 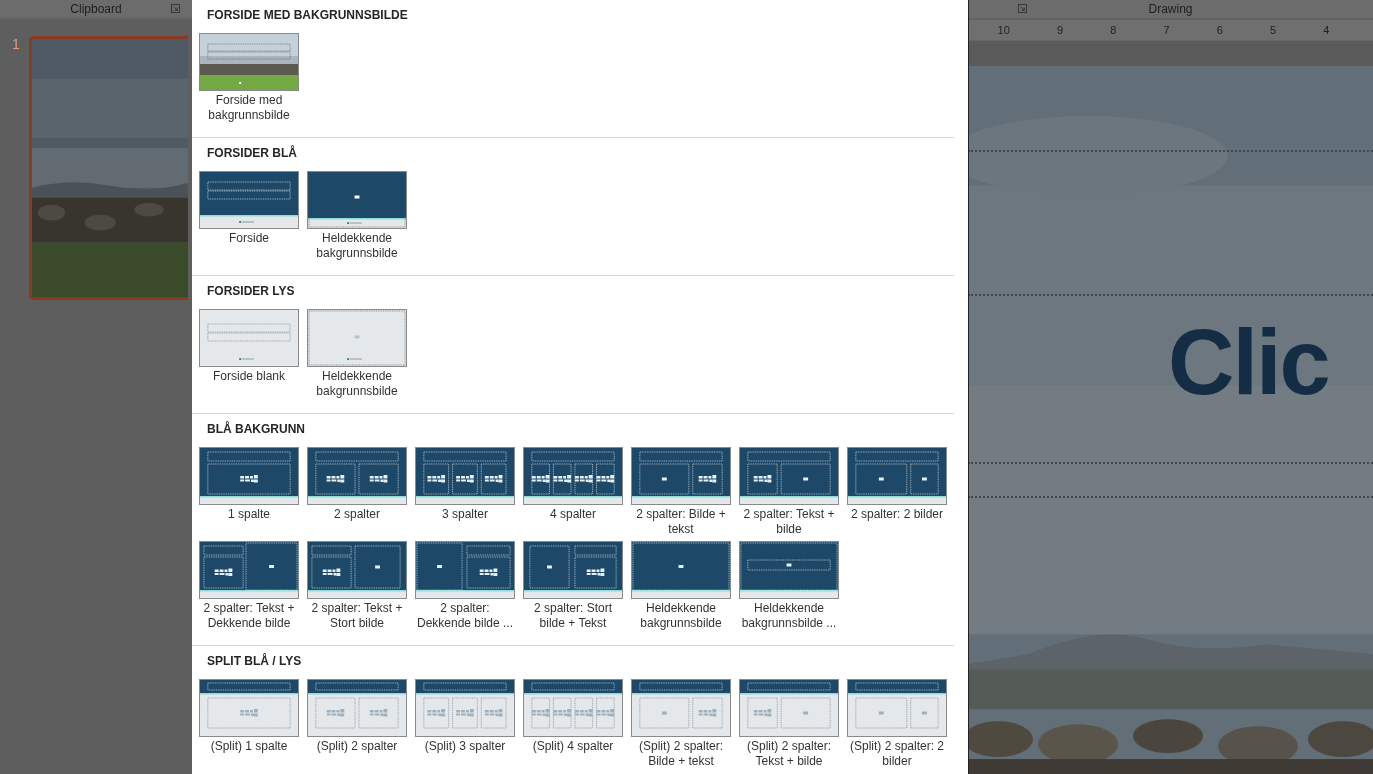 What do you see at coordinates (1170, 9) in the screenshot?
I see `group-label: Drawing` at bounding box center [1170, 9].